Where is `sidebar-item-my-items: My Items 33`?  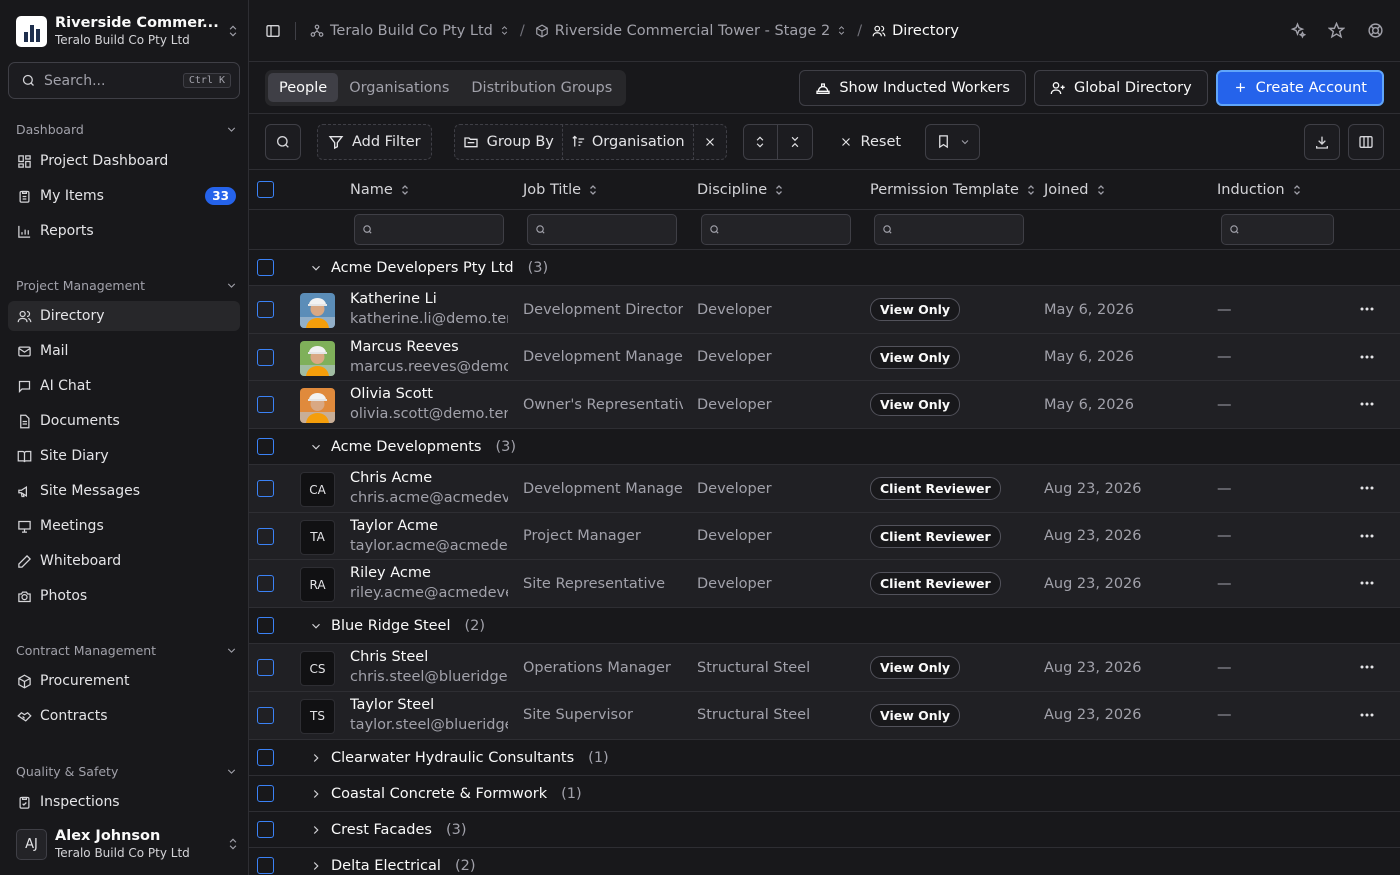 sidebar-item-my-items: My Items 33 is located at coordinates (124, 196).